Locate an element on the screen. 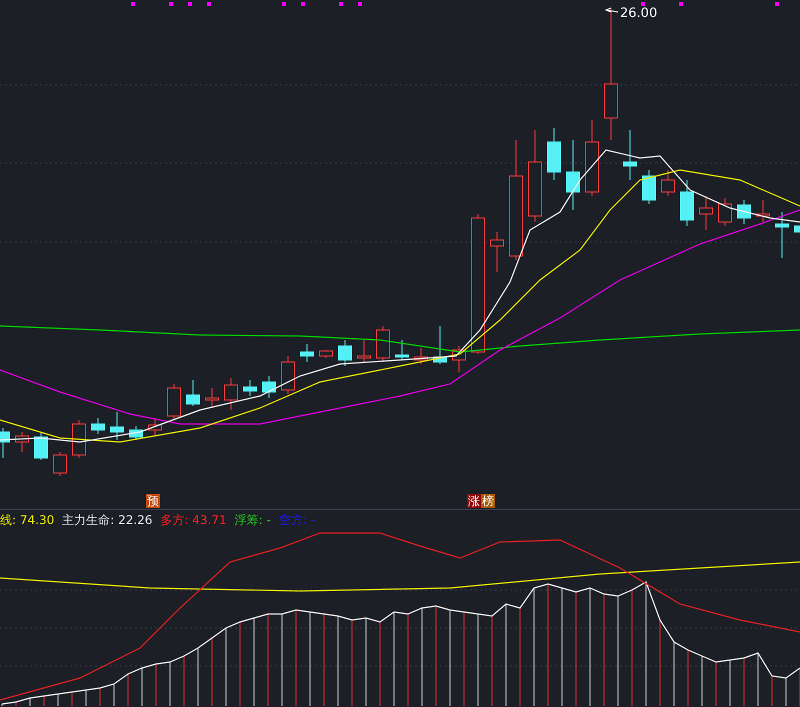 This screenshot has width=800, height=707. indicator-value: 浮筹: - is located at coordinates (252, 520).